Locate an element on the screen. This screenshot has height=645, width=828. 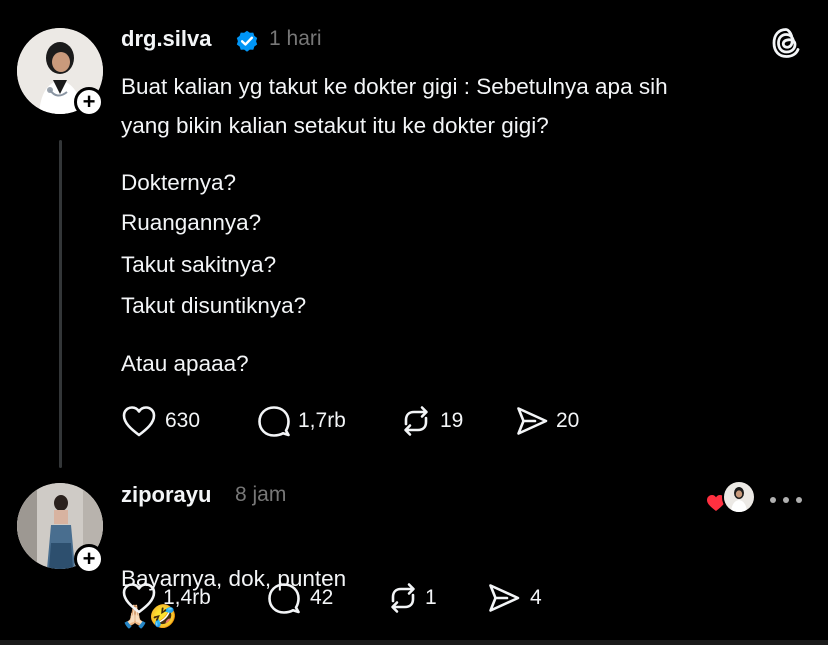
liked-by-author-indicator is located at coordinates (731, 497).